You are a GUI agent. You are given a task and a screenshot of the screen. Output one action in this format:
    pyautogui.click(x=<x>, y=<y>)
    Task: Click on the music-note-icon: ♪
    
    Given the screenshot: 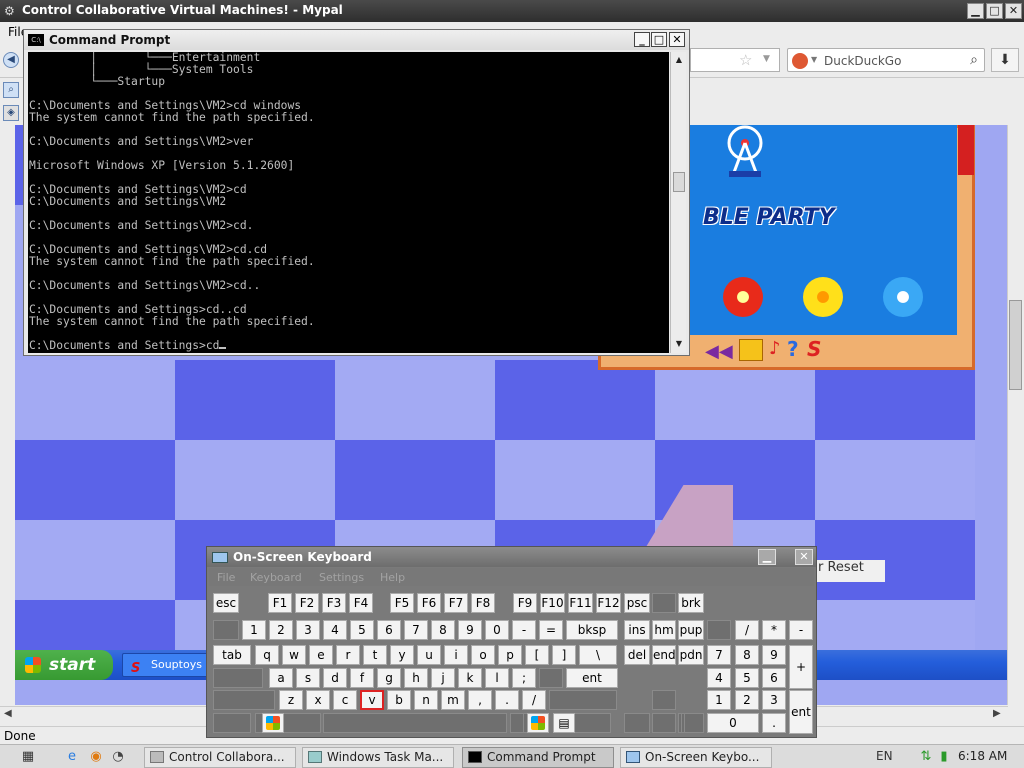 What is the action you would take?
    pyautogui.click(x=775, y=348)
    